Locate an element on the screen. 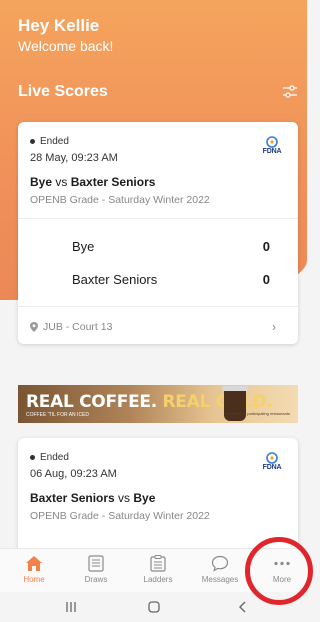  greeting-block: Hey Kellie Welcome back! is located at coordinates (65, 35).